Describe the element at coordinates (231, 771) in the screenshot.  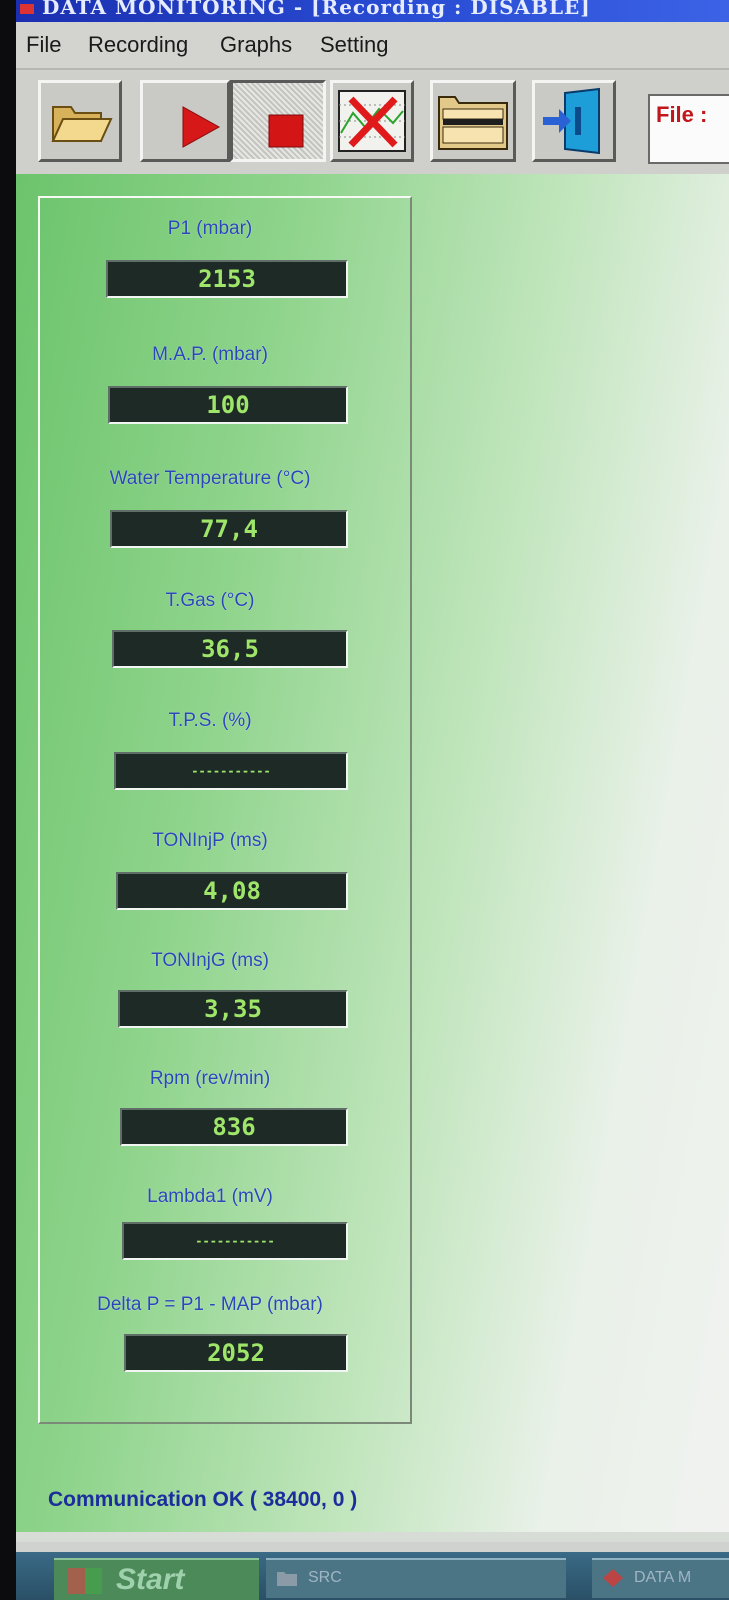
I see `param-display-tps: -----------` at that location.